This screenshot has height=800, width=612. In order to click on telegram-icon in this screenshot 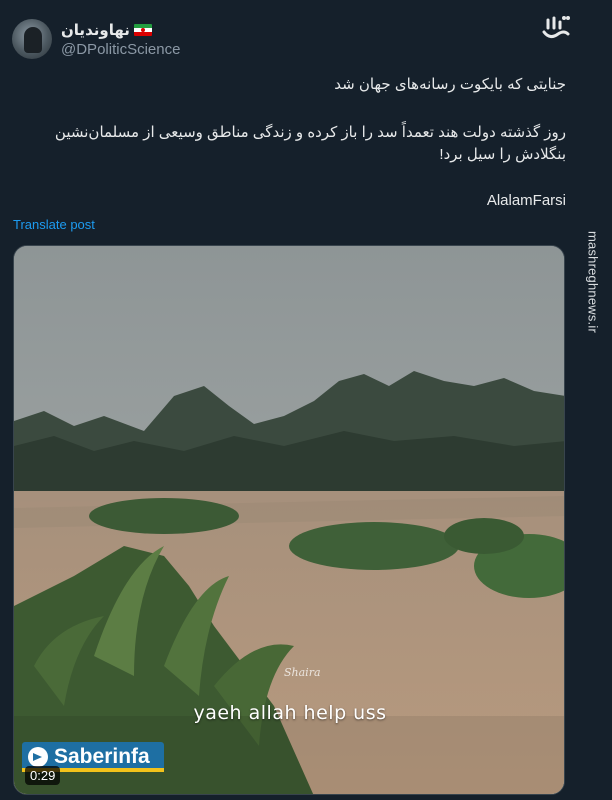, I will do `click(38, 757)`.